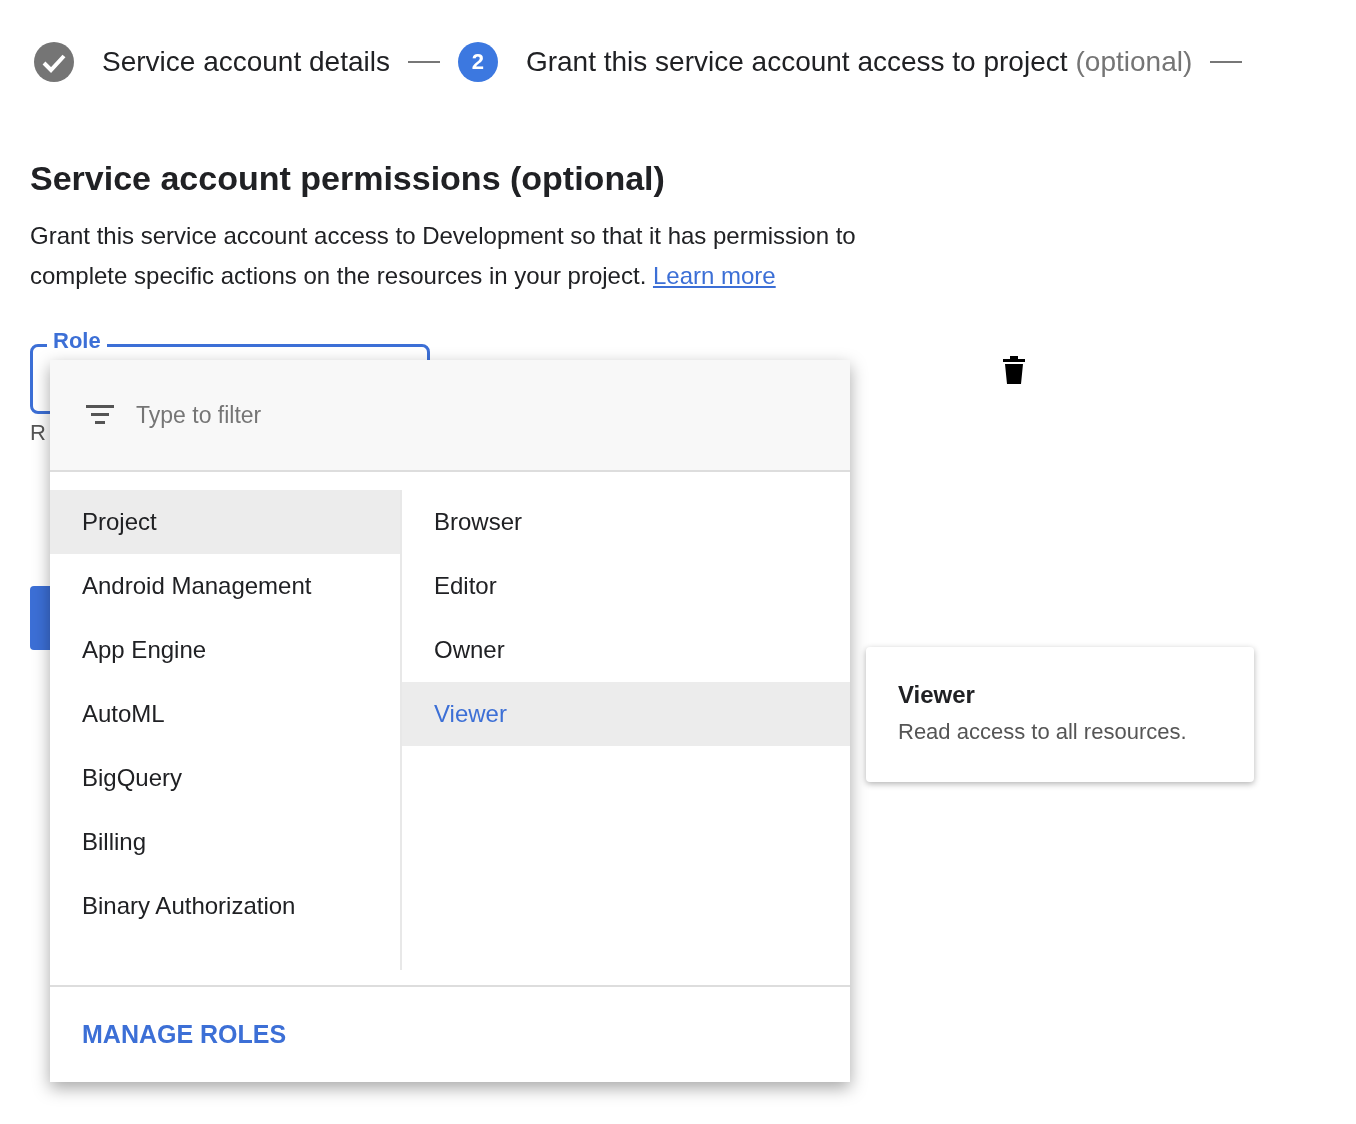  What do you see at coordinates (348, 178) in the screenshot?
I see `section-title: Service account permissions (optional)` at bounding box center [348, 178].